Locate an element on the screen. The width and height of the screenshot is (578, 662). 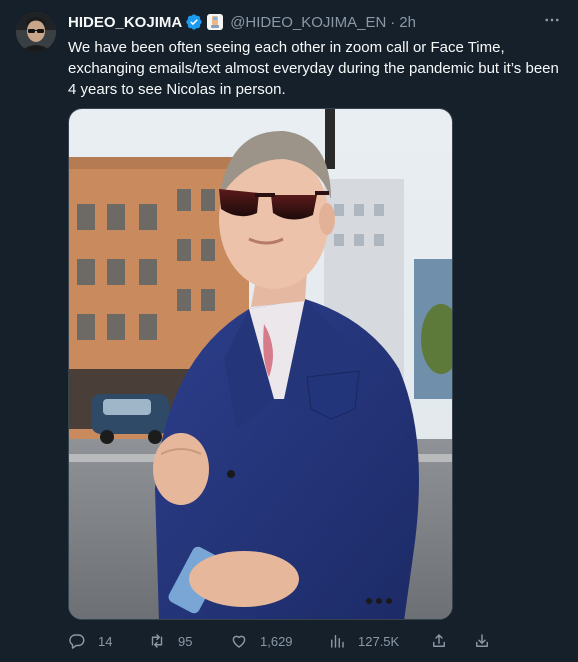
tweet-timestamp: 2h is located at coordinates (407, 22).